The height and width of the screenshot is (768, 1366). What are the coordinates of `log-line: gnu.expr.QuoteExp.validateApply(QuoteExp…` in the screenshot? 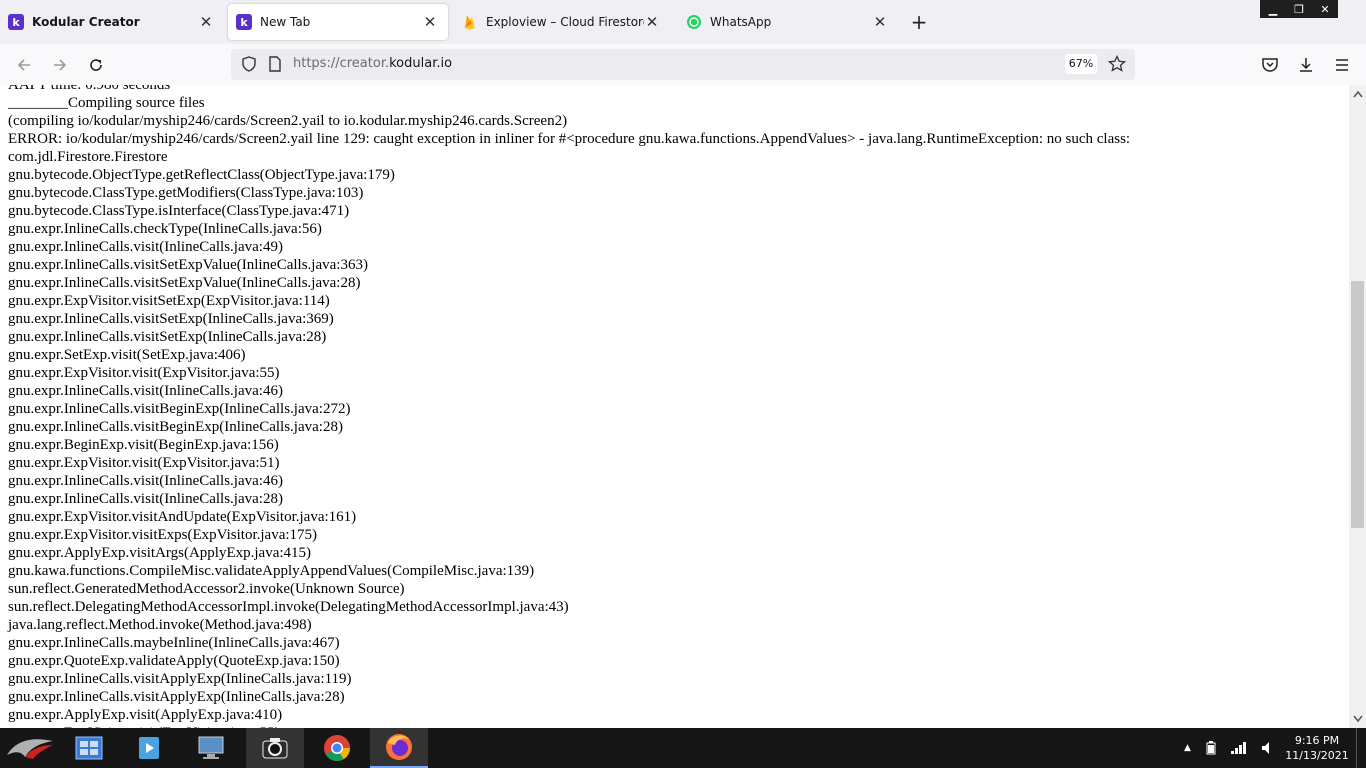 It's located at (174, 661).